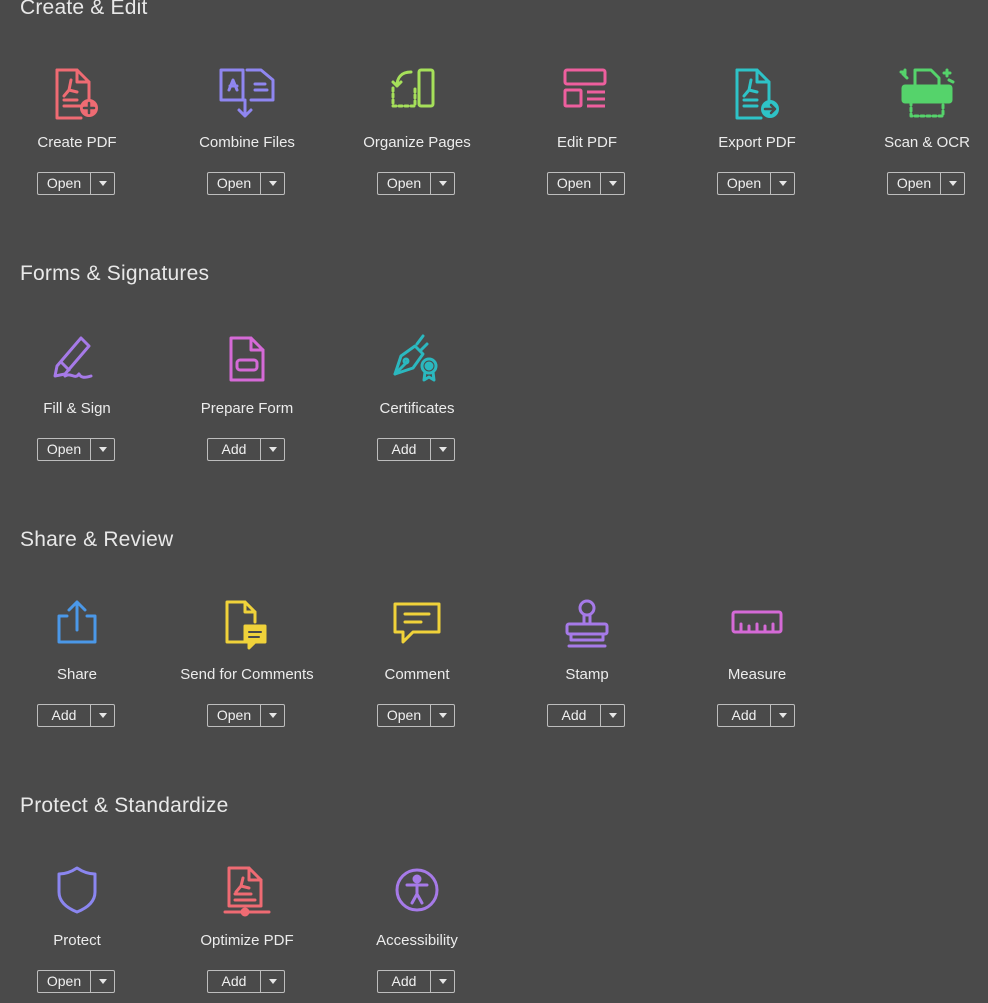 Image resolution: width=988 pixels, height=1003 pixels. I want to click on tool-prepare-form: Prepare Form Add, so click(247, 407).